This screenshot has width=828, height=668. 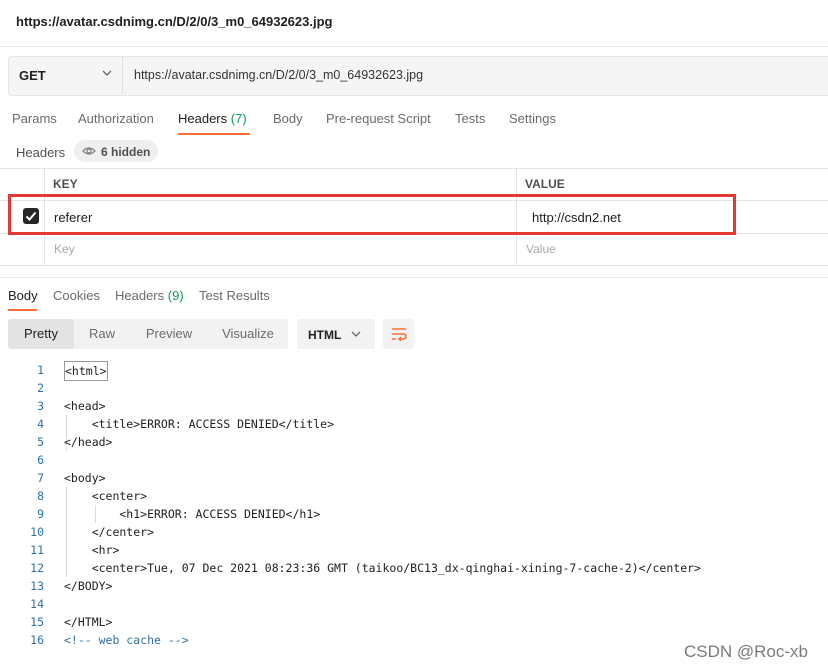 I want to click on active-tab-indicator, so click(x=214, y=134).